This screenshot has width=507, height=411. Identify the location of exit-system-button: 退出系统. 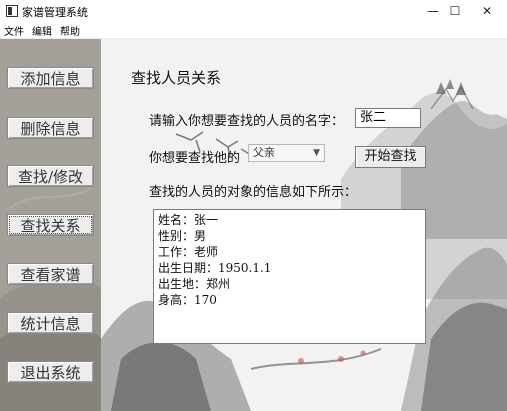
(50, 372).